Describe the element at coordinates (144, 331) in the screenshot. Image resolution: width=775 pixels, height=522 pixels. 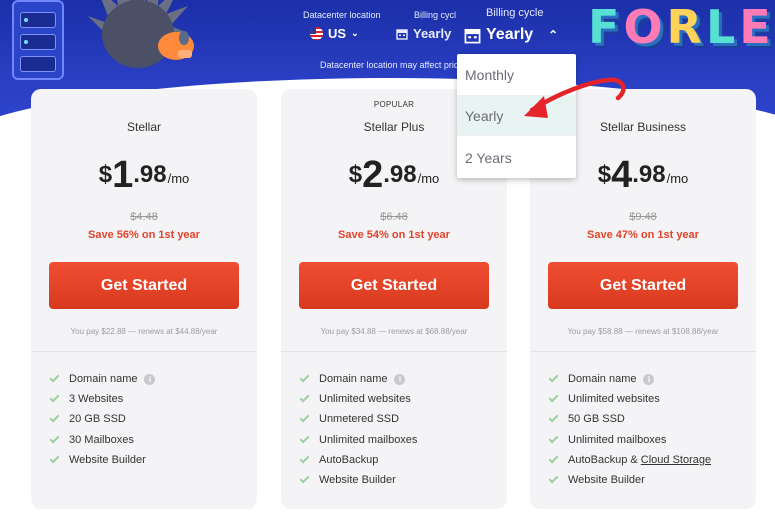
I see `renewal-note: You pay $22.88 — renews at $44.88/year` at that location.